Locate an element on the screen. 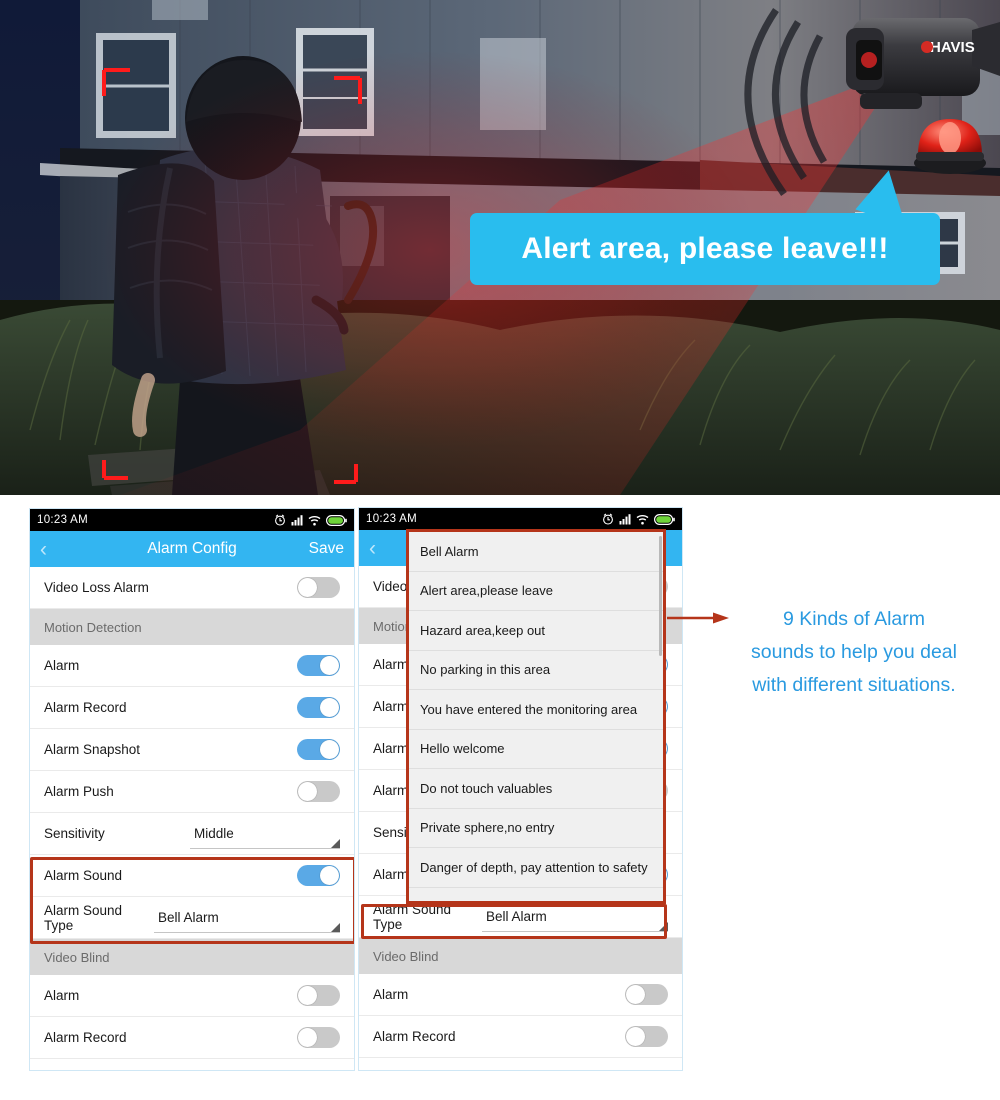  nav-bar-left: ‹ Alarm Config Save is located at coordinates (192, 549).